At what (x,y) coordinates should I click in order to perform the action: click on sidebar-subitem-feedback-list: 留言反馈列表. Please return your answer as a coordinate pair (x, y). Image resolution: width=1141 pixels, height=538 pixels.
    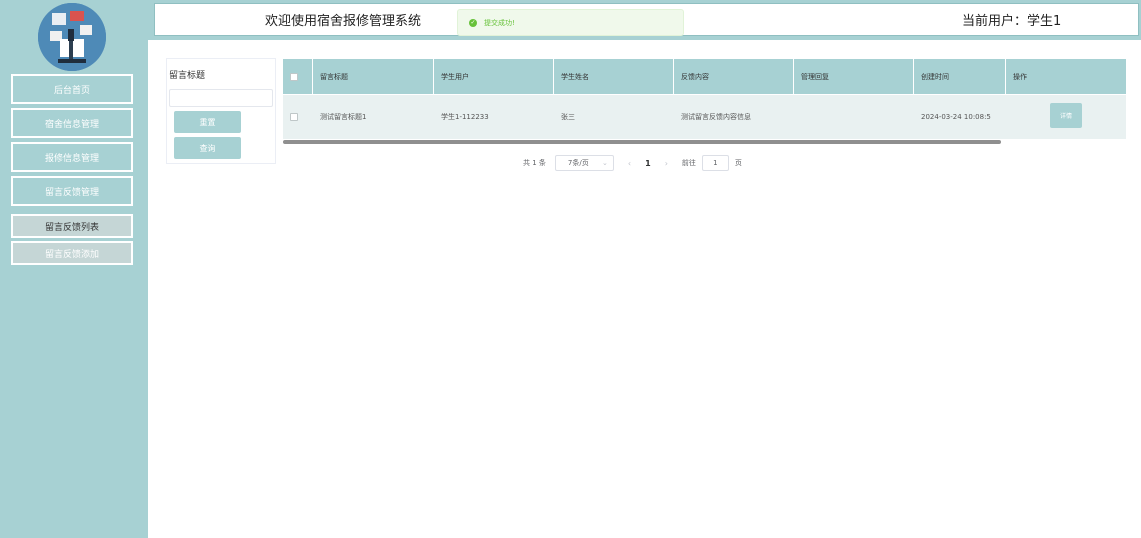
    Looking at the image, I should click on (72, 226).